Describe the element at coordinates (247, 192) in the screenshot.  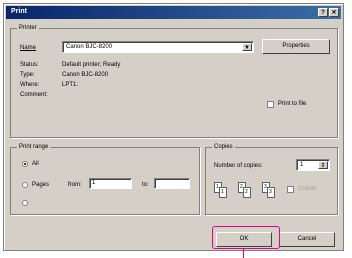
I see `page-icon: 2` at that location.